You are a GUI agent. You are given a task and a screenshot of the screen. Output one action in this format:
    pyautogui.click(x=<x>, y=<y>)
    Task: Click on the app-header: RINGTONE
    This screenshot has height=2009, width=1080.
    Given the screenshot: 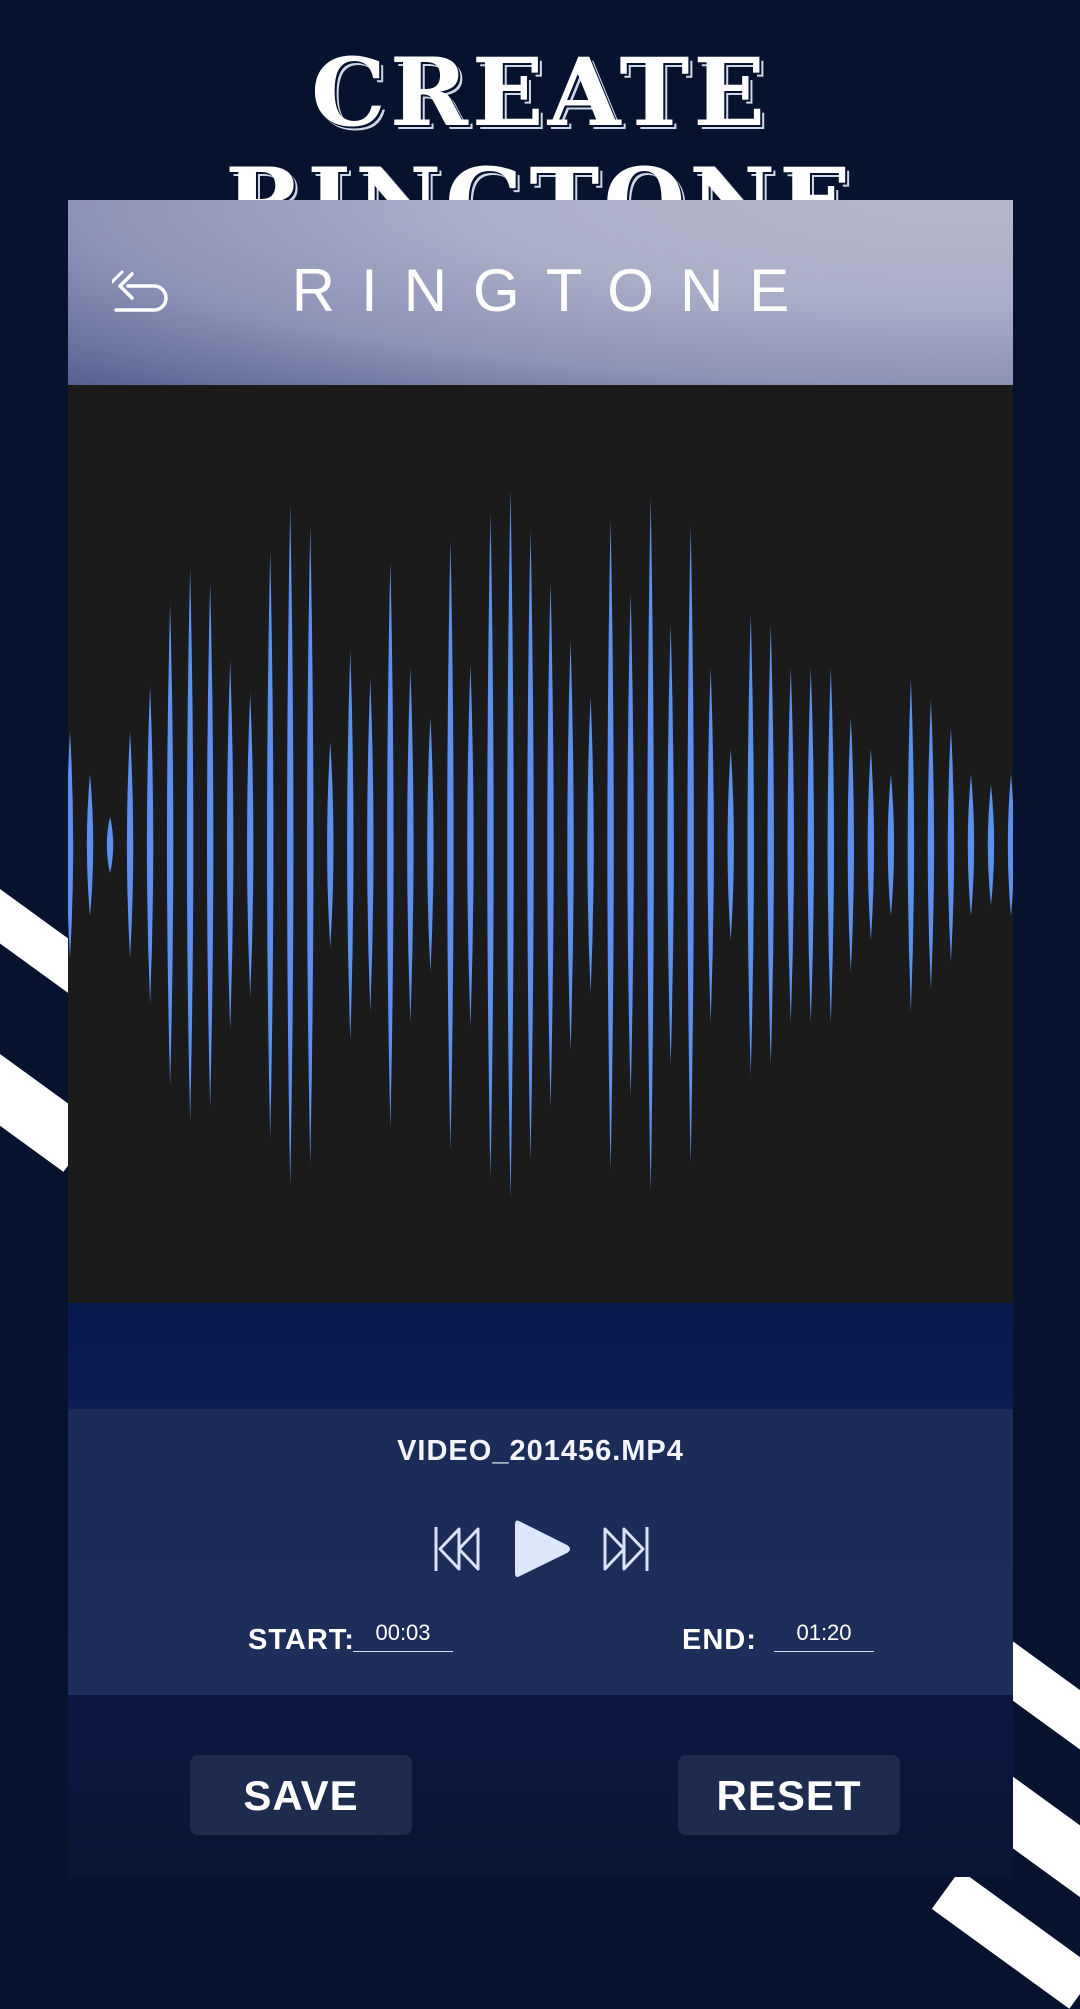 What is the action you would take?
    pyautogui.click(x=540, y=292)
    